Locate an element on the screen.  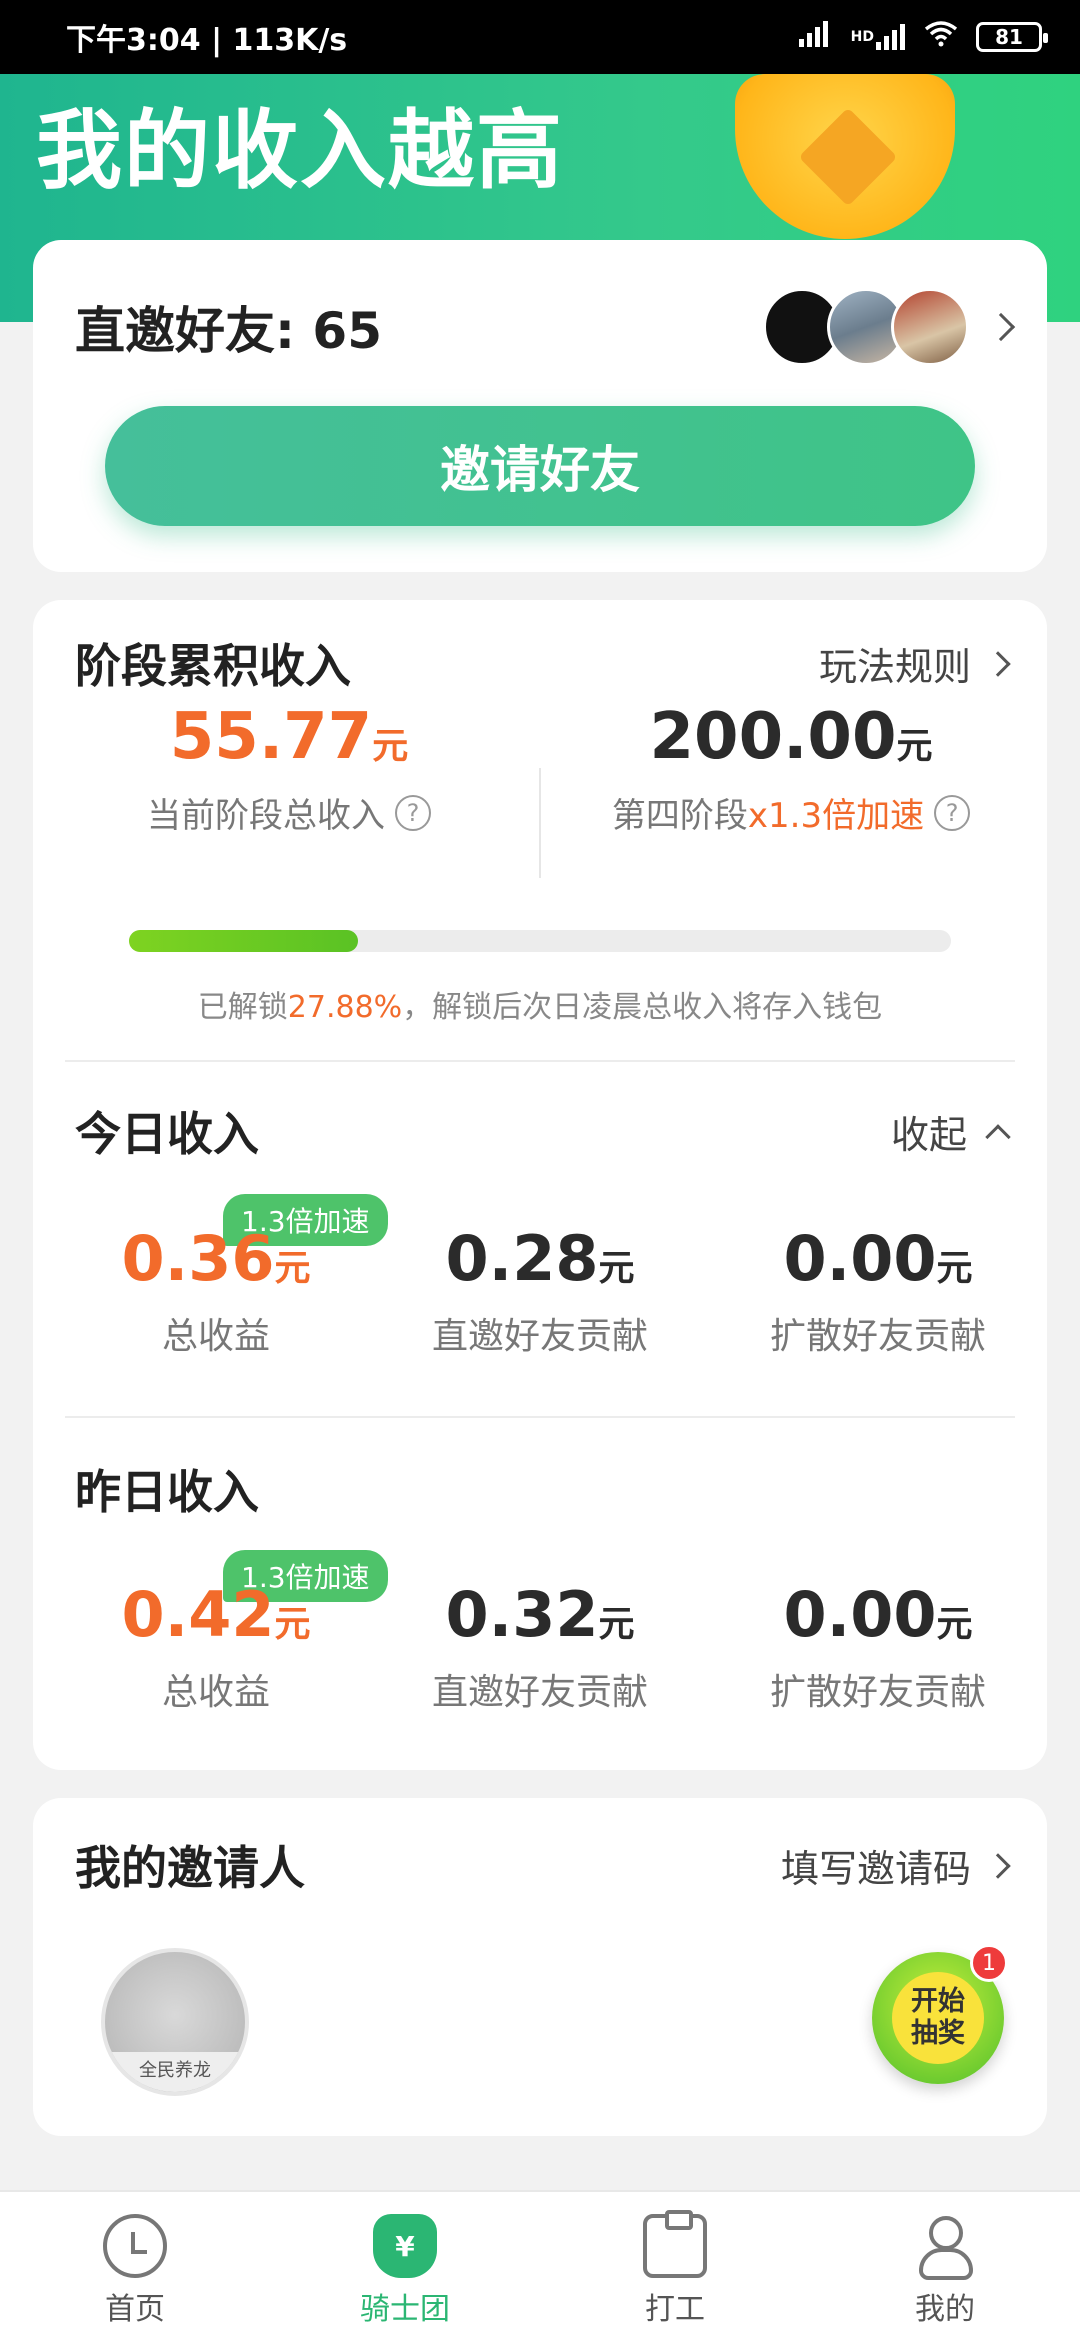
friend-avatars is located at coordinates (889, 327).